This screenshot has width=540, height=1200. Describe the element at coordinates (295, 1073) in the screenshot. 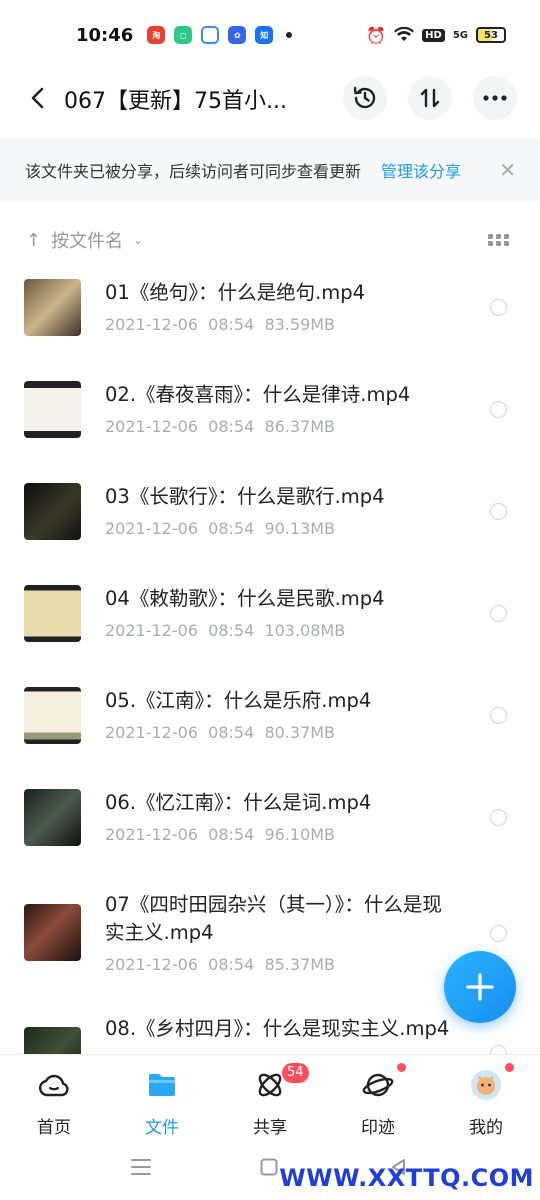

I see `share-badge: 54` at that location.